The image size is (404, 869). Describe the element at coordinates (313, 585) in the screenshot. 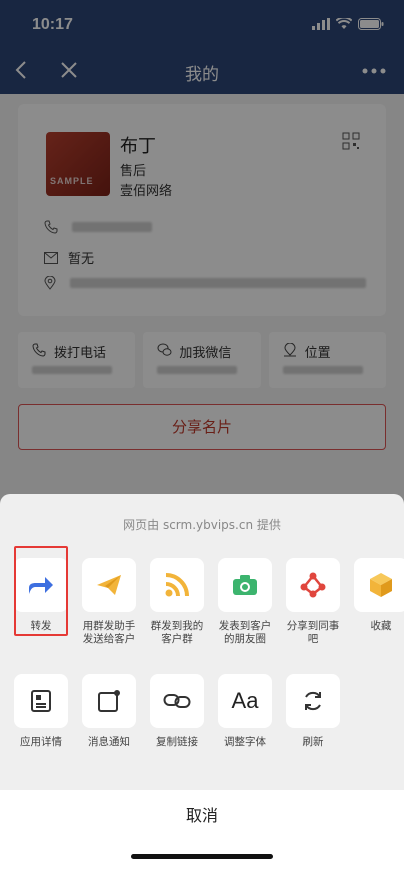

I see `share-nodes-icon` at that location.